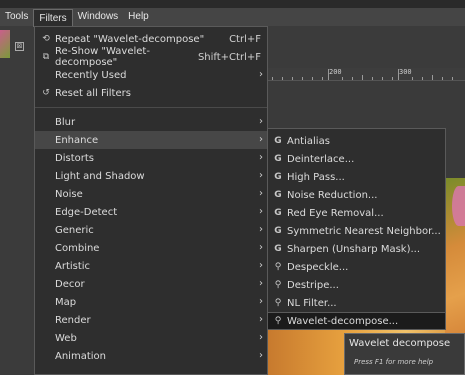  Describe the element at coordinates (46, 39) in the screenshot. I see `repeat-icon: ⟲` at that location.